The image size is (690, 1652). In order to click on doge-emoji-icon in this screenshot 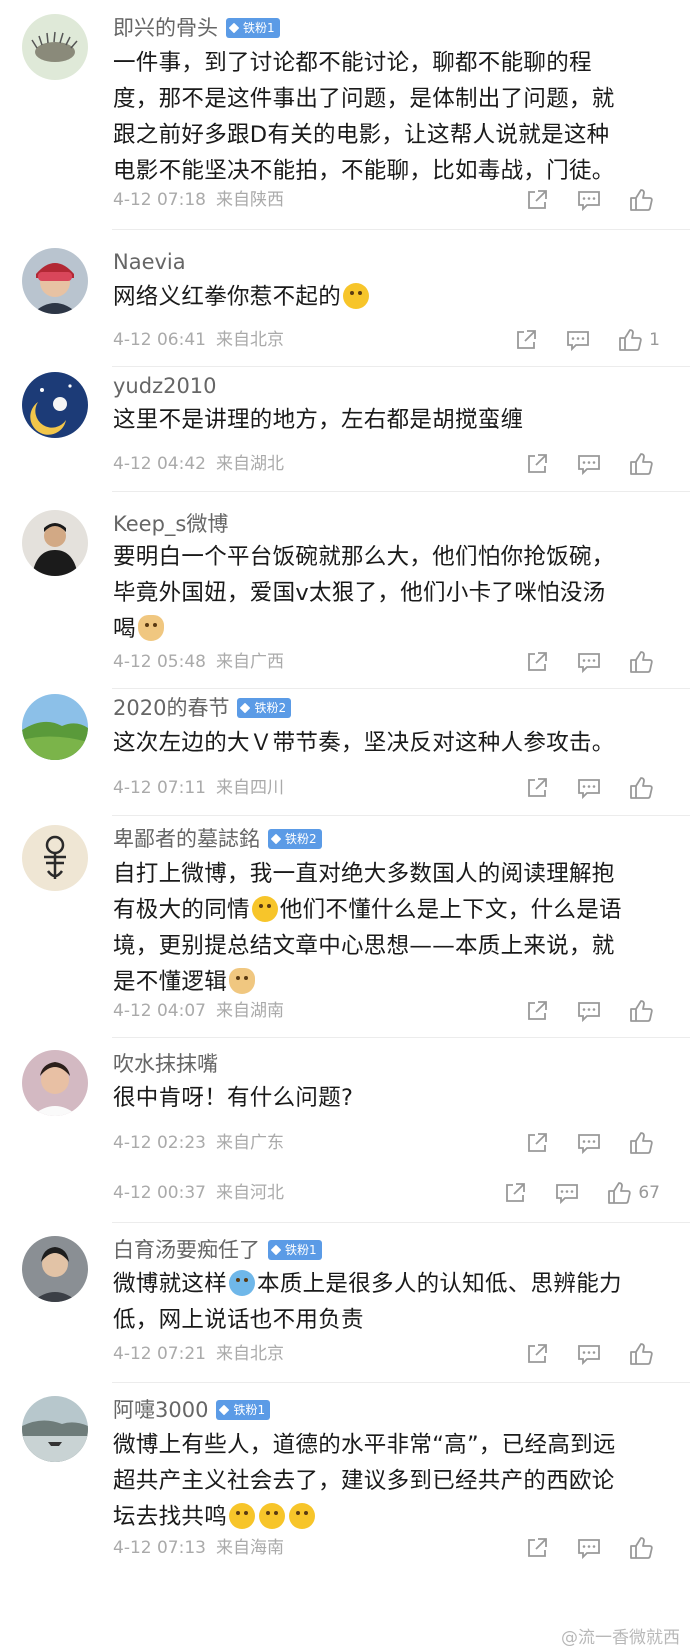, I will do `click(150, 628)`.